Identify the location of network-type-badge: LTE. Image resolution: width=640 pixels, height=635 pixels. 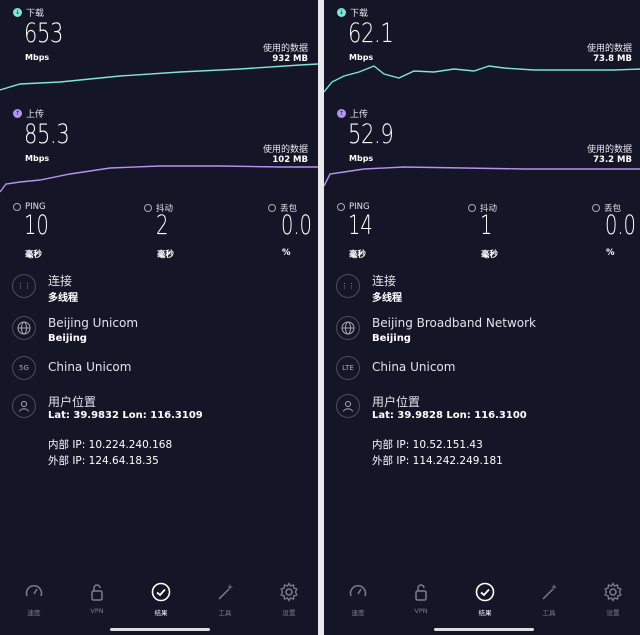
(348, 368).